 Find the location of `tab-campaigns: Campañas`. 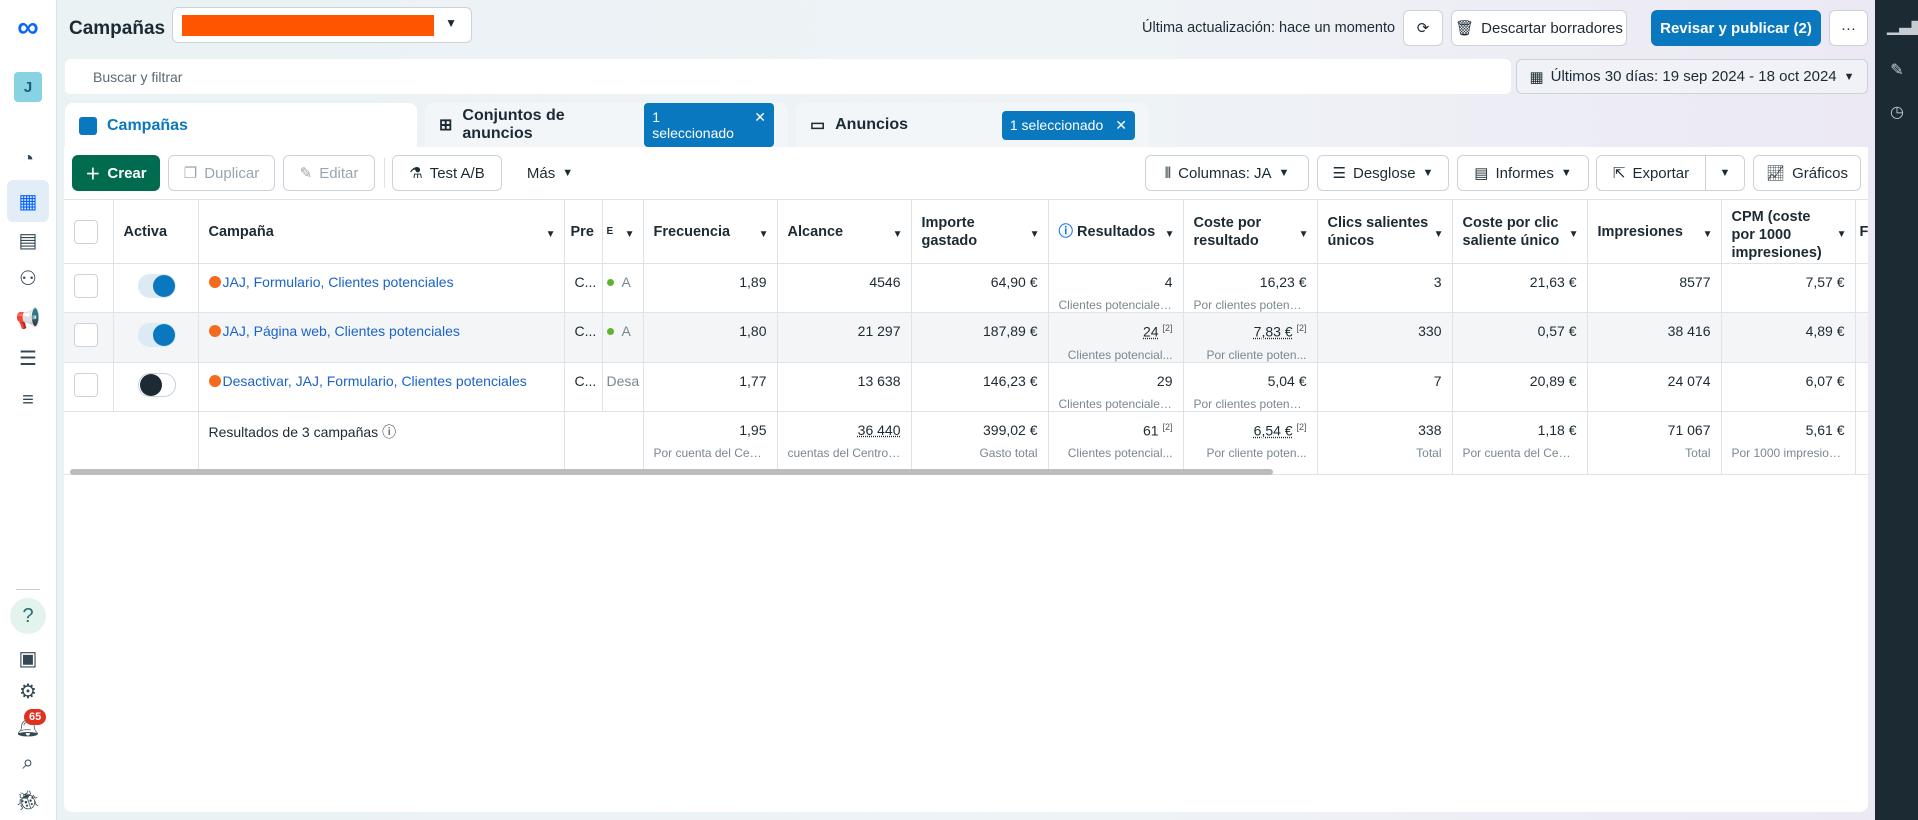

tab-campaigns: Campañas is located at coordinates (241, 126).